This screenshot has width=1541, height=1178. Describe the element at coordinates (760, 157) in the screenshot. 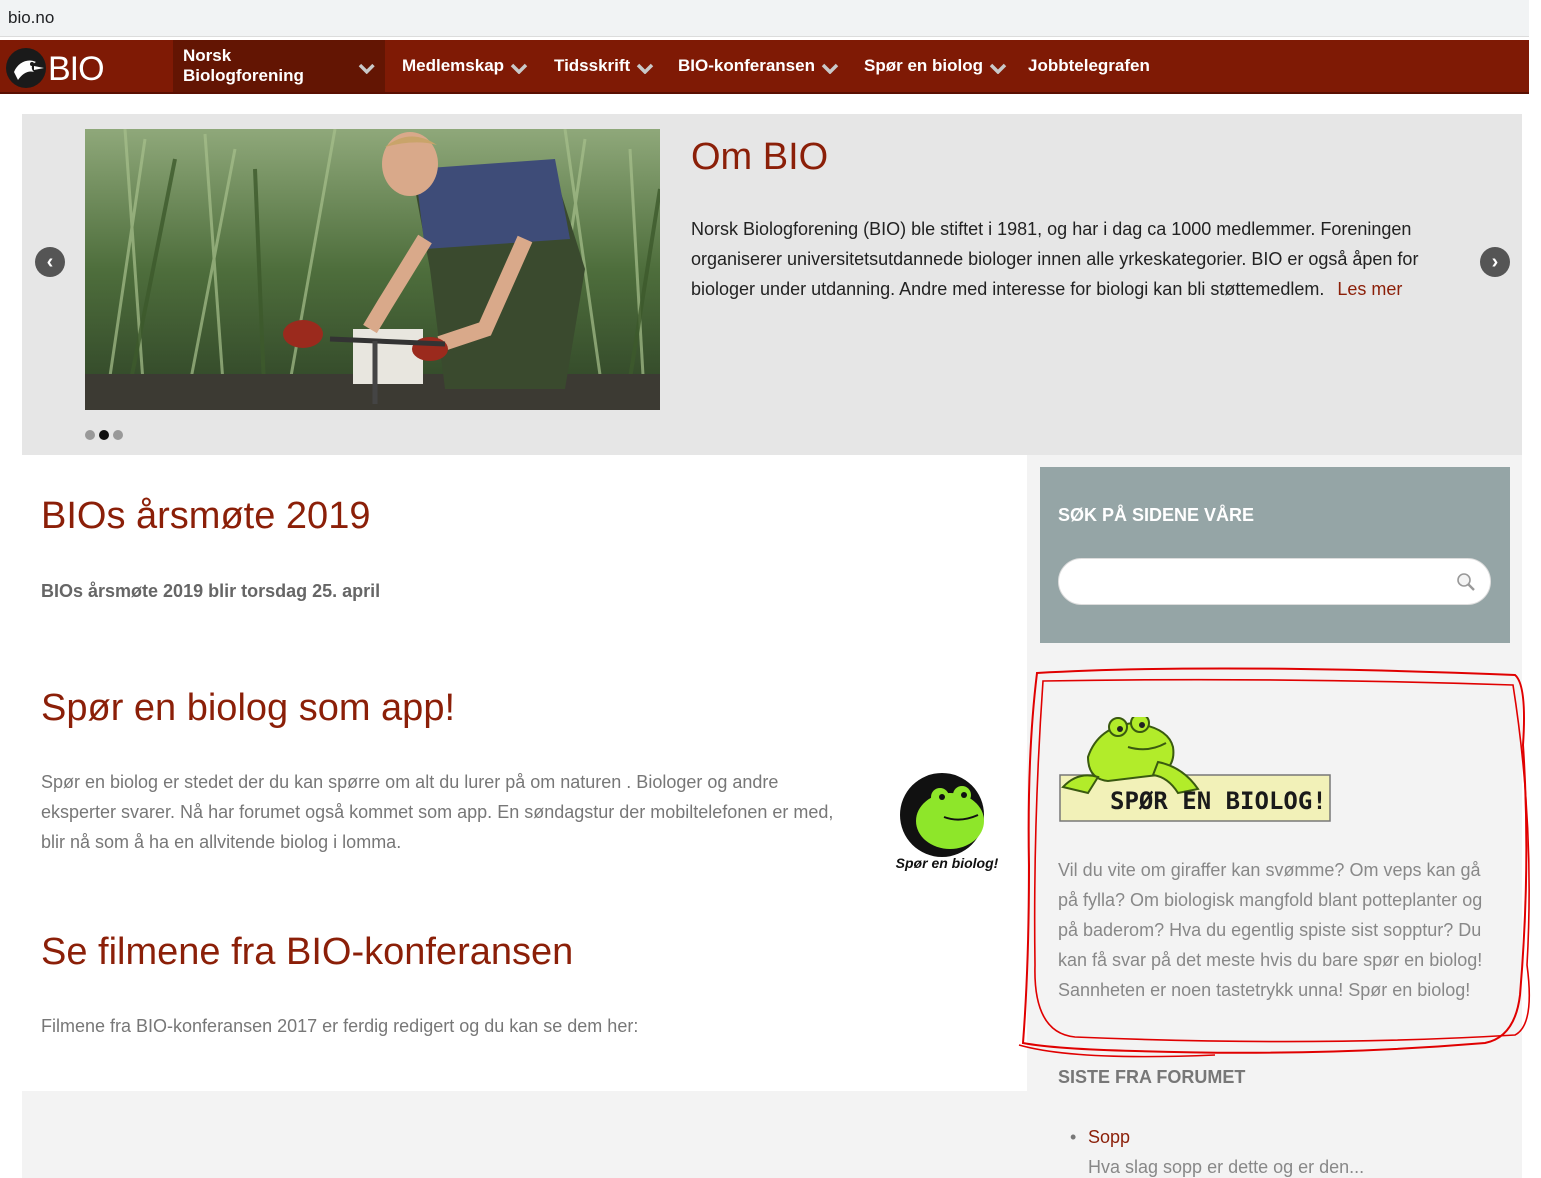

I see `slide-title: Om BIO` at that location.